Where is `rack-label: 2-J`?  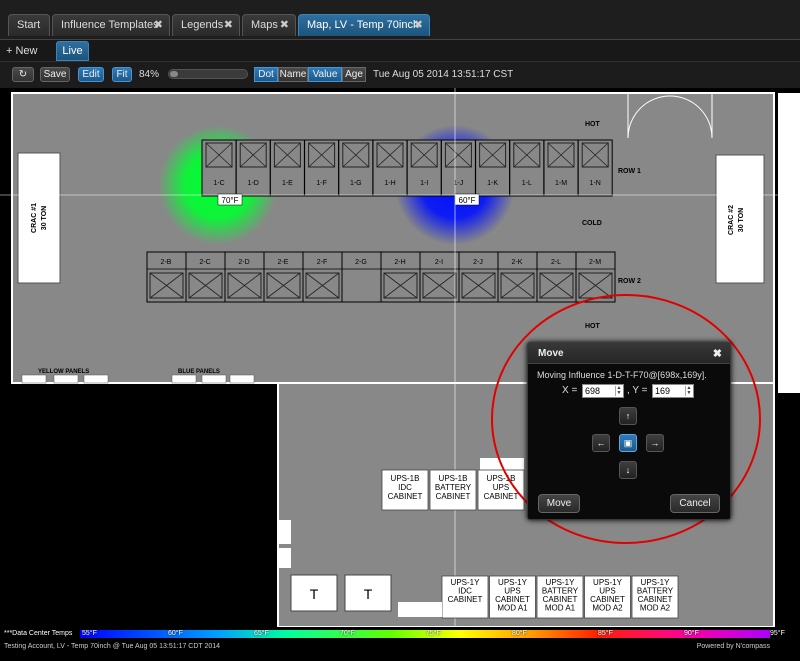 rack-label: 2-J is located at coordinates (478, 262).